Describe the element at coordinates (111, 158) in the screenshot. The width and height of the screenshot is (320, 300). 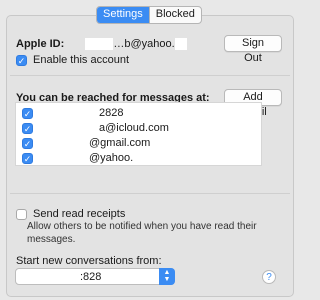
I see `address-text: @yahoo.` at that location.